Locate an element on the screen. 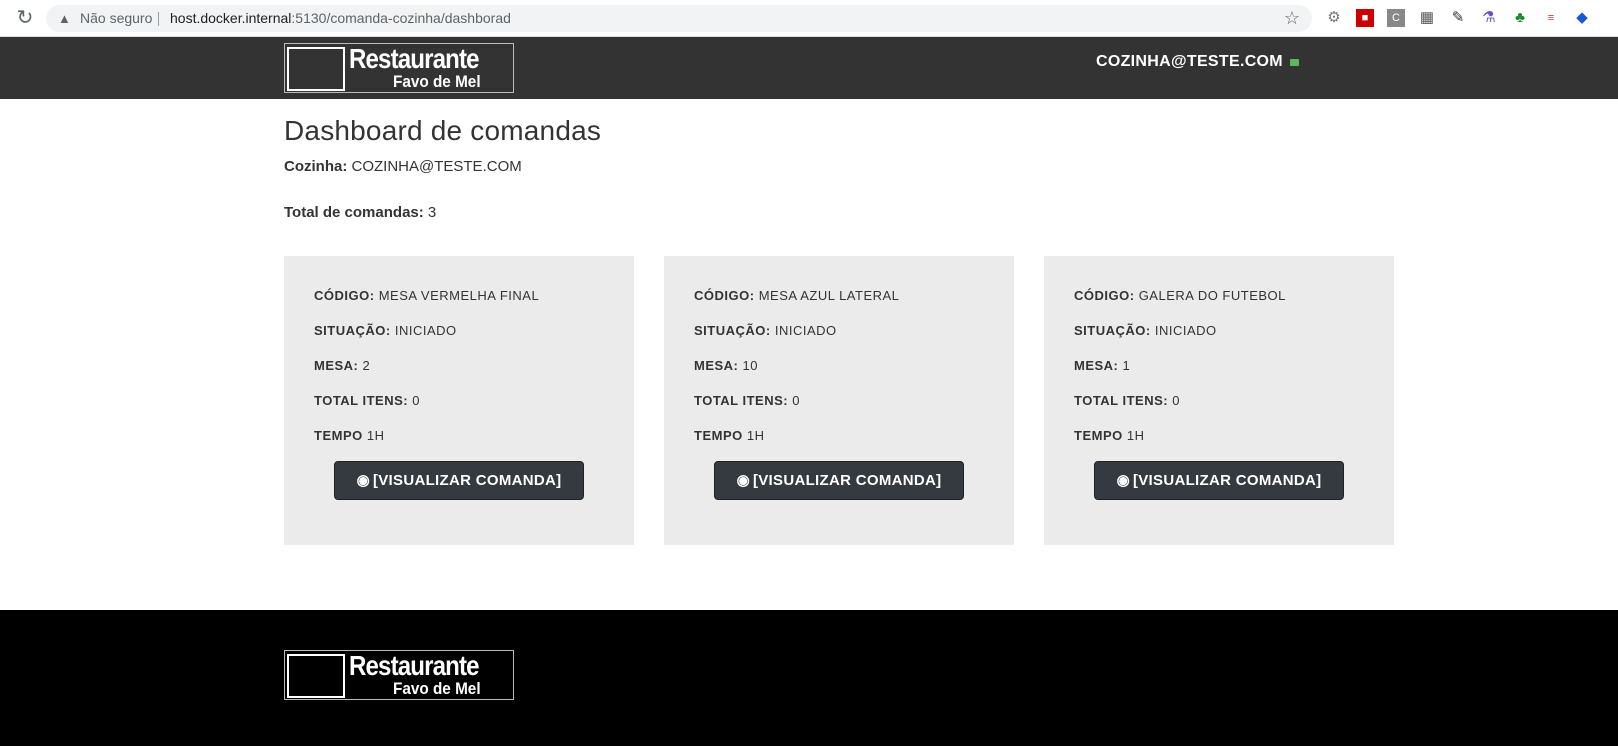 The height and width of the screenshot is (746, 1618). card-code-row: CÓDIGO: GALERA DO FUTEBOL is located at coordinates (1180, 295).